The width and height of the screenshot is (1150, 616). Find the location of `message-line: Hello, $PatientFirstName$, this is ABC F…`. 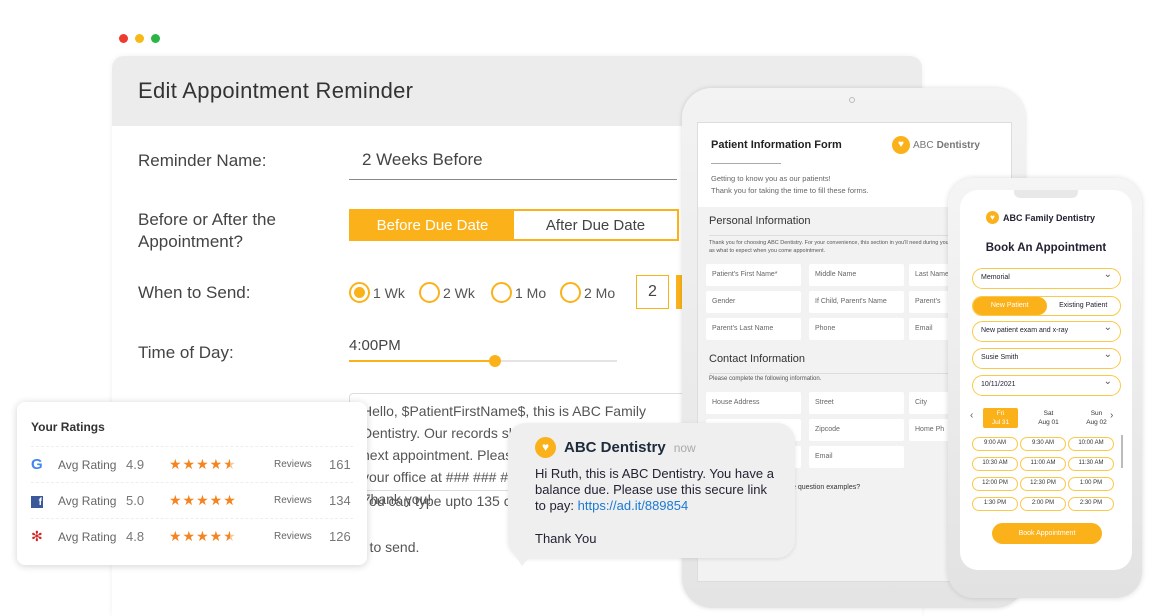

message-line: Hello, $PatientFirstName$, this is ABC F… is located at coordinates (504, 411).